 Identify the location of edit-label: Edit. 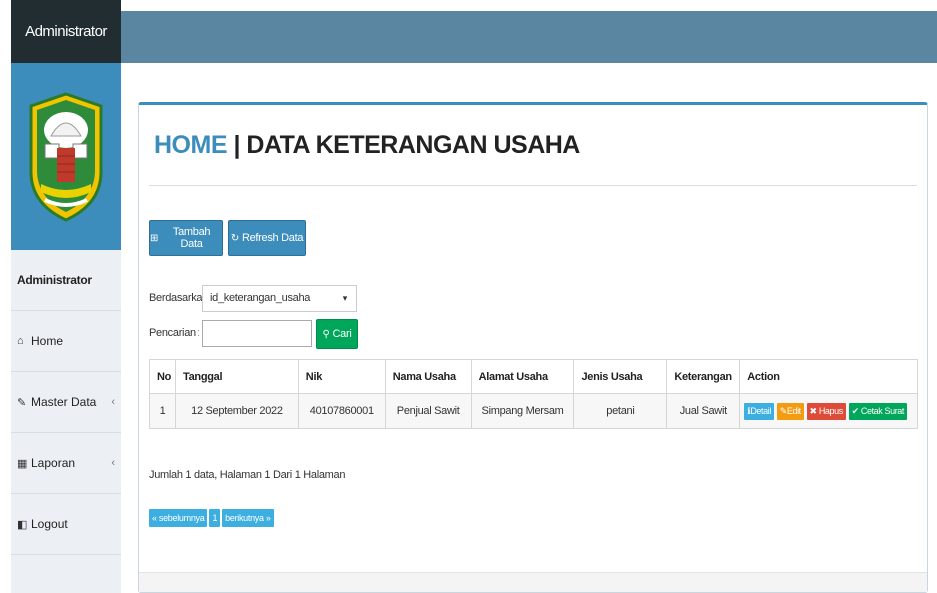
(793, 410).